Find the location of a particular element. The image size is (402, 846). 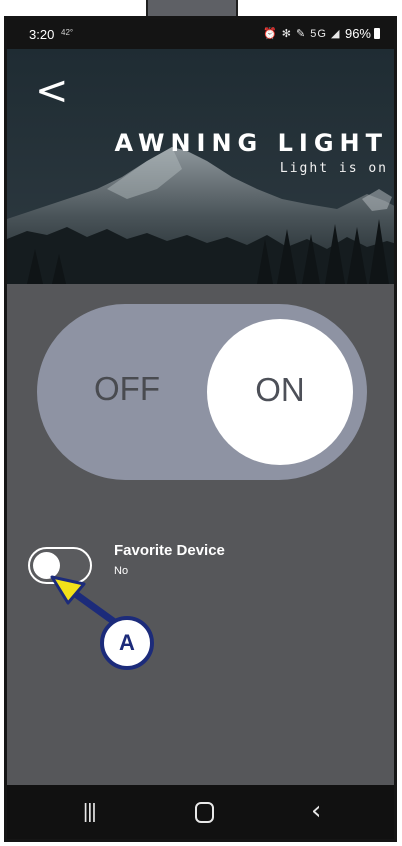

on-label: ON is located at coordinates (280, 389).